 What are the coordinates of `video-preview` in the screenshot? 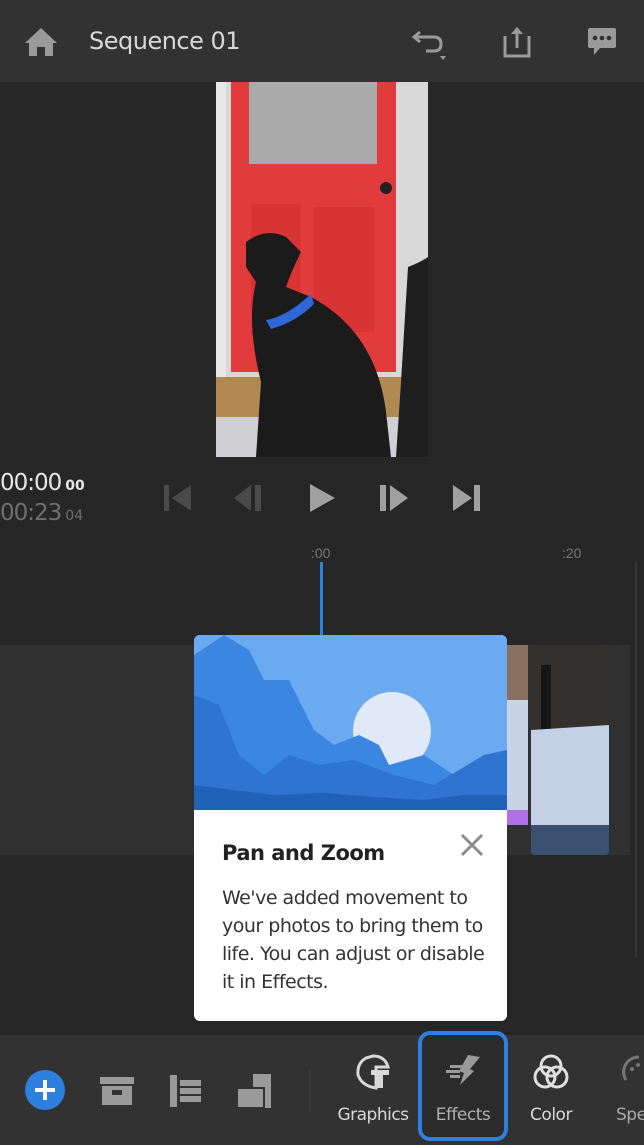 It's located at (322, 269).